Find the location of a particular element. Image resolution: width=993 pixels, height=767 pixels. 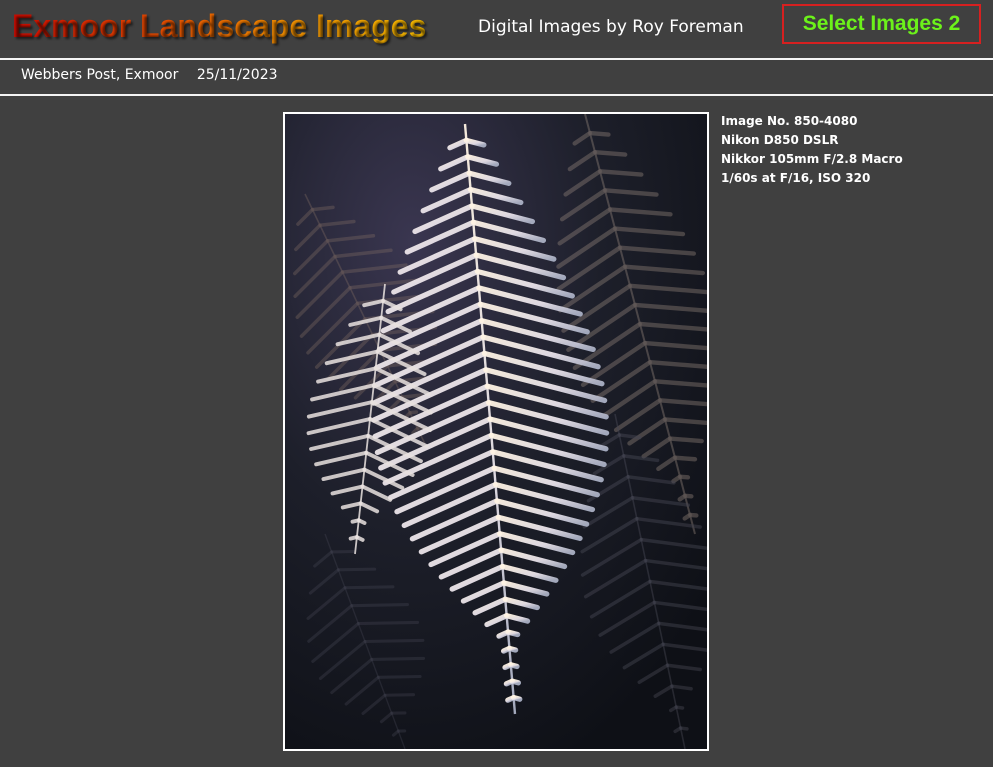

location-bar: Webbers Post, Exmoor 25/11/2023 is located at coordinates (149, 75).